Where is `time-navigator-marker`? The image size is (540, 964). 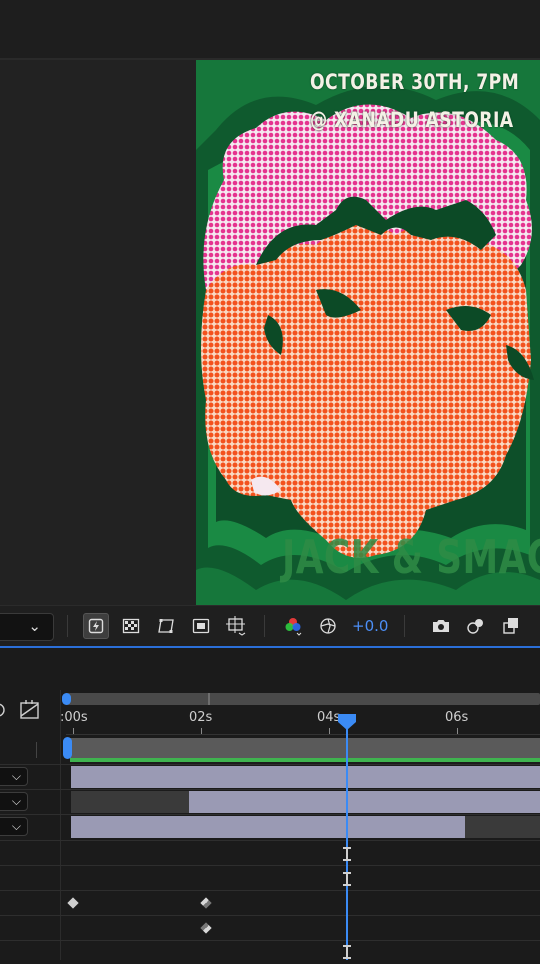
time-navigator-marker is located at coordinates (209, 699).